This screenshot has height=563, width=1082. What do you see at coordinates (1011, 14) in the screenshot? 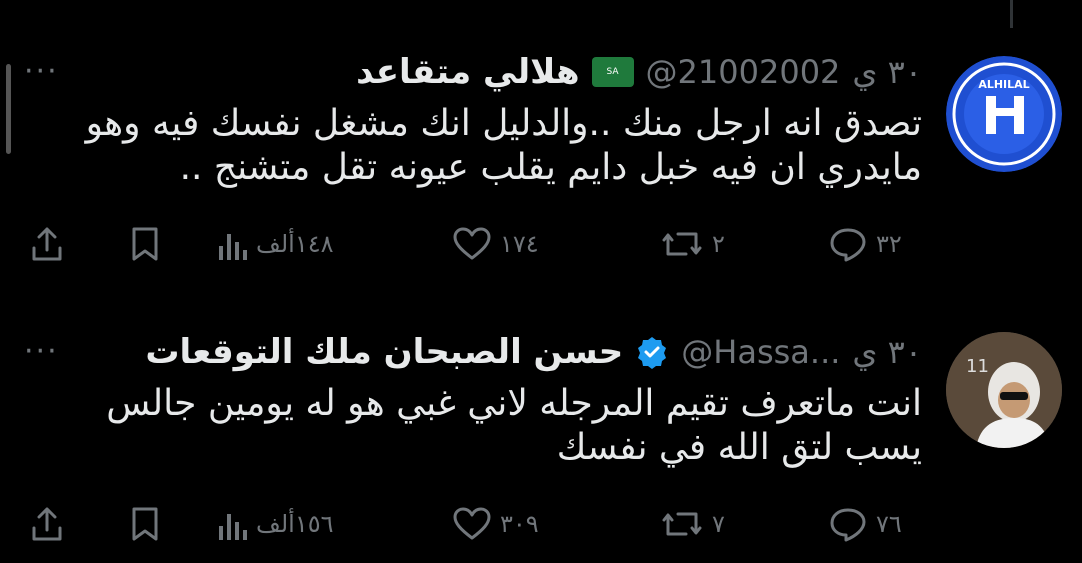
I see `thread-line` at bounding box center [1011, 14].